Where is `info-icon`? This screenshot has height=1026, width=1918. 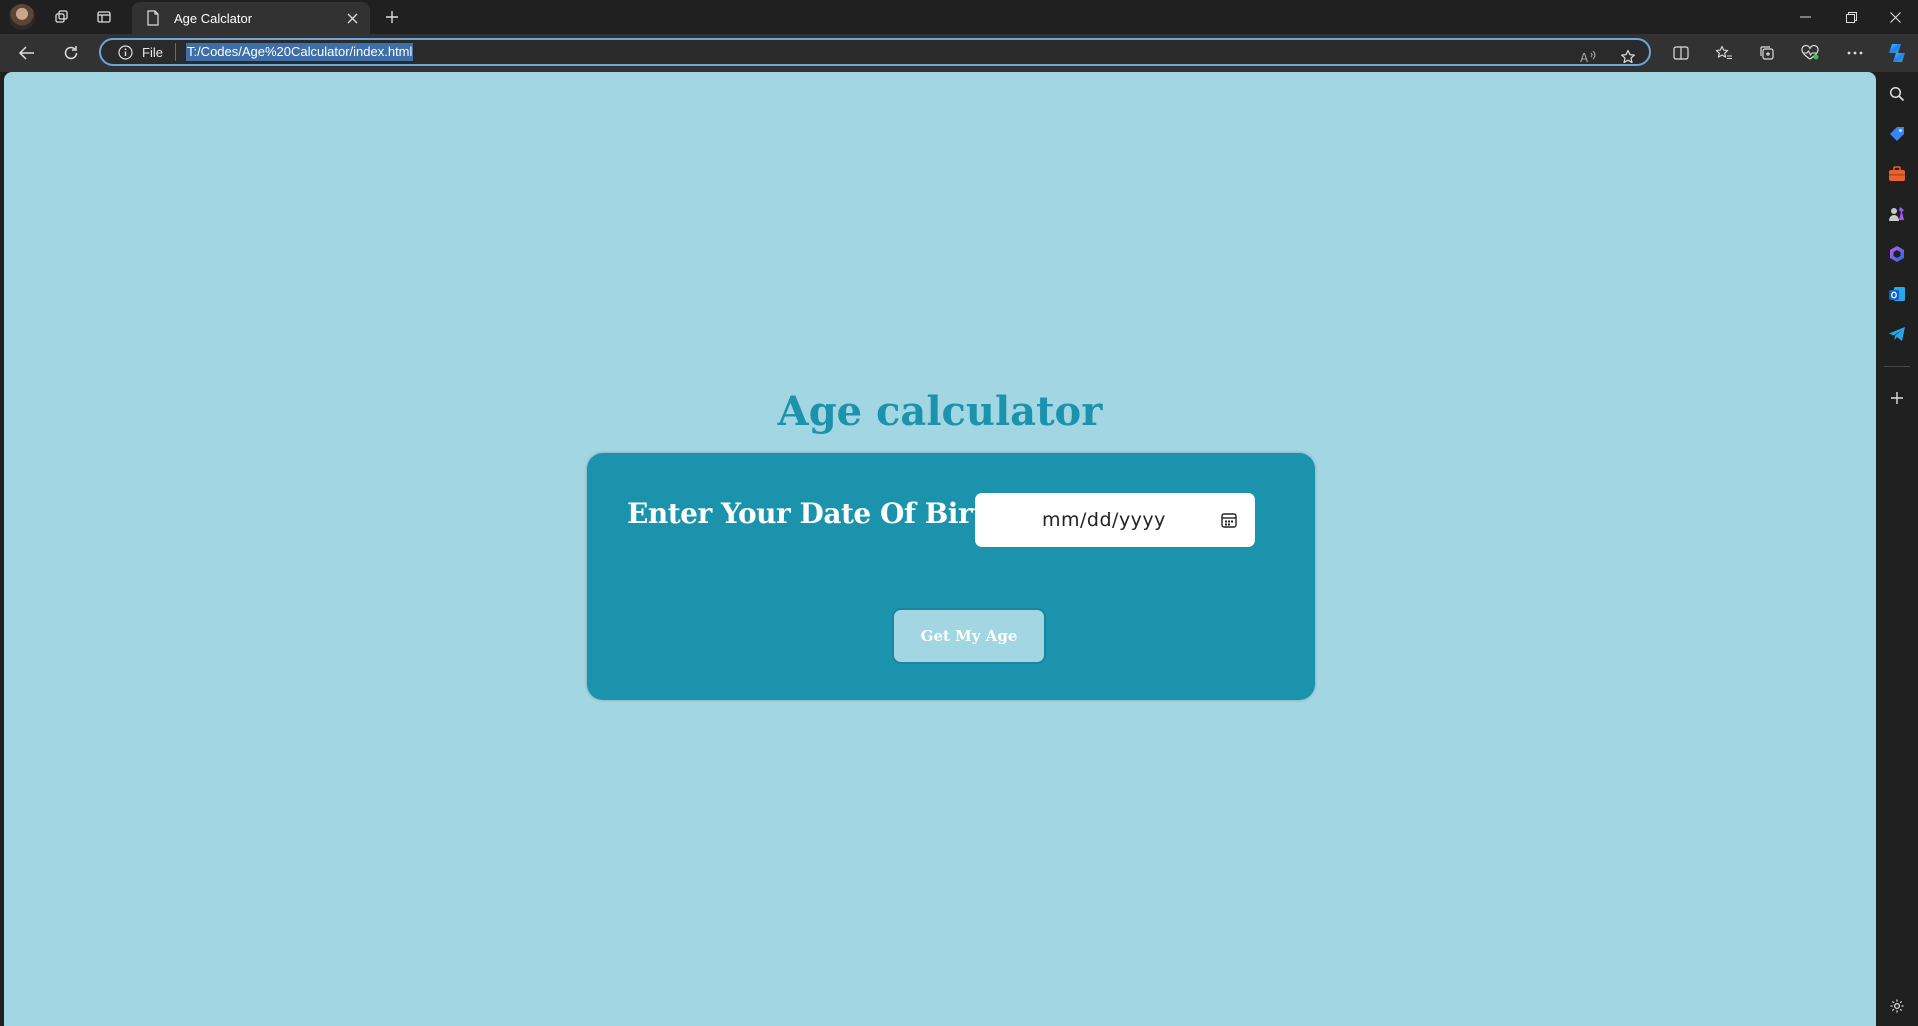 info-icon is located at coordinates (125, 52).